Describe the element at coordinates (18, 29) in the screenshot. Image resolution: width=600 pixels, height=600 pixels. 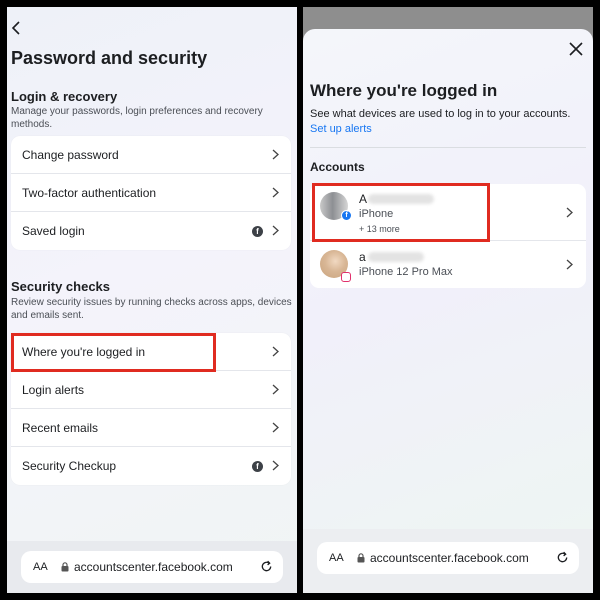
I see `back-icon` at that location.